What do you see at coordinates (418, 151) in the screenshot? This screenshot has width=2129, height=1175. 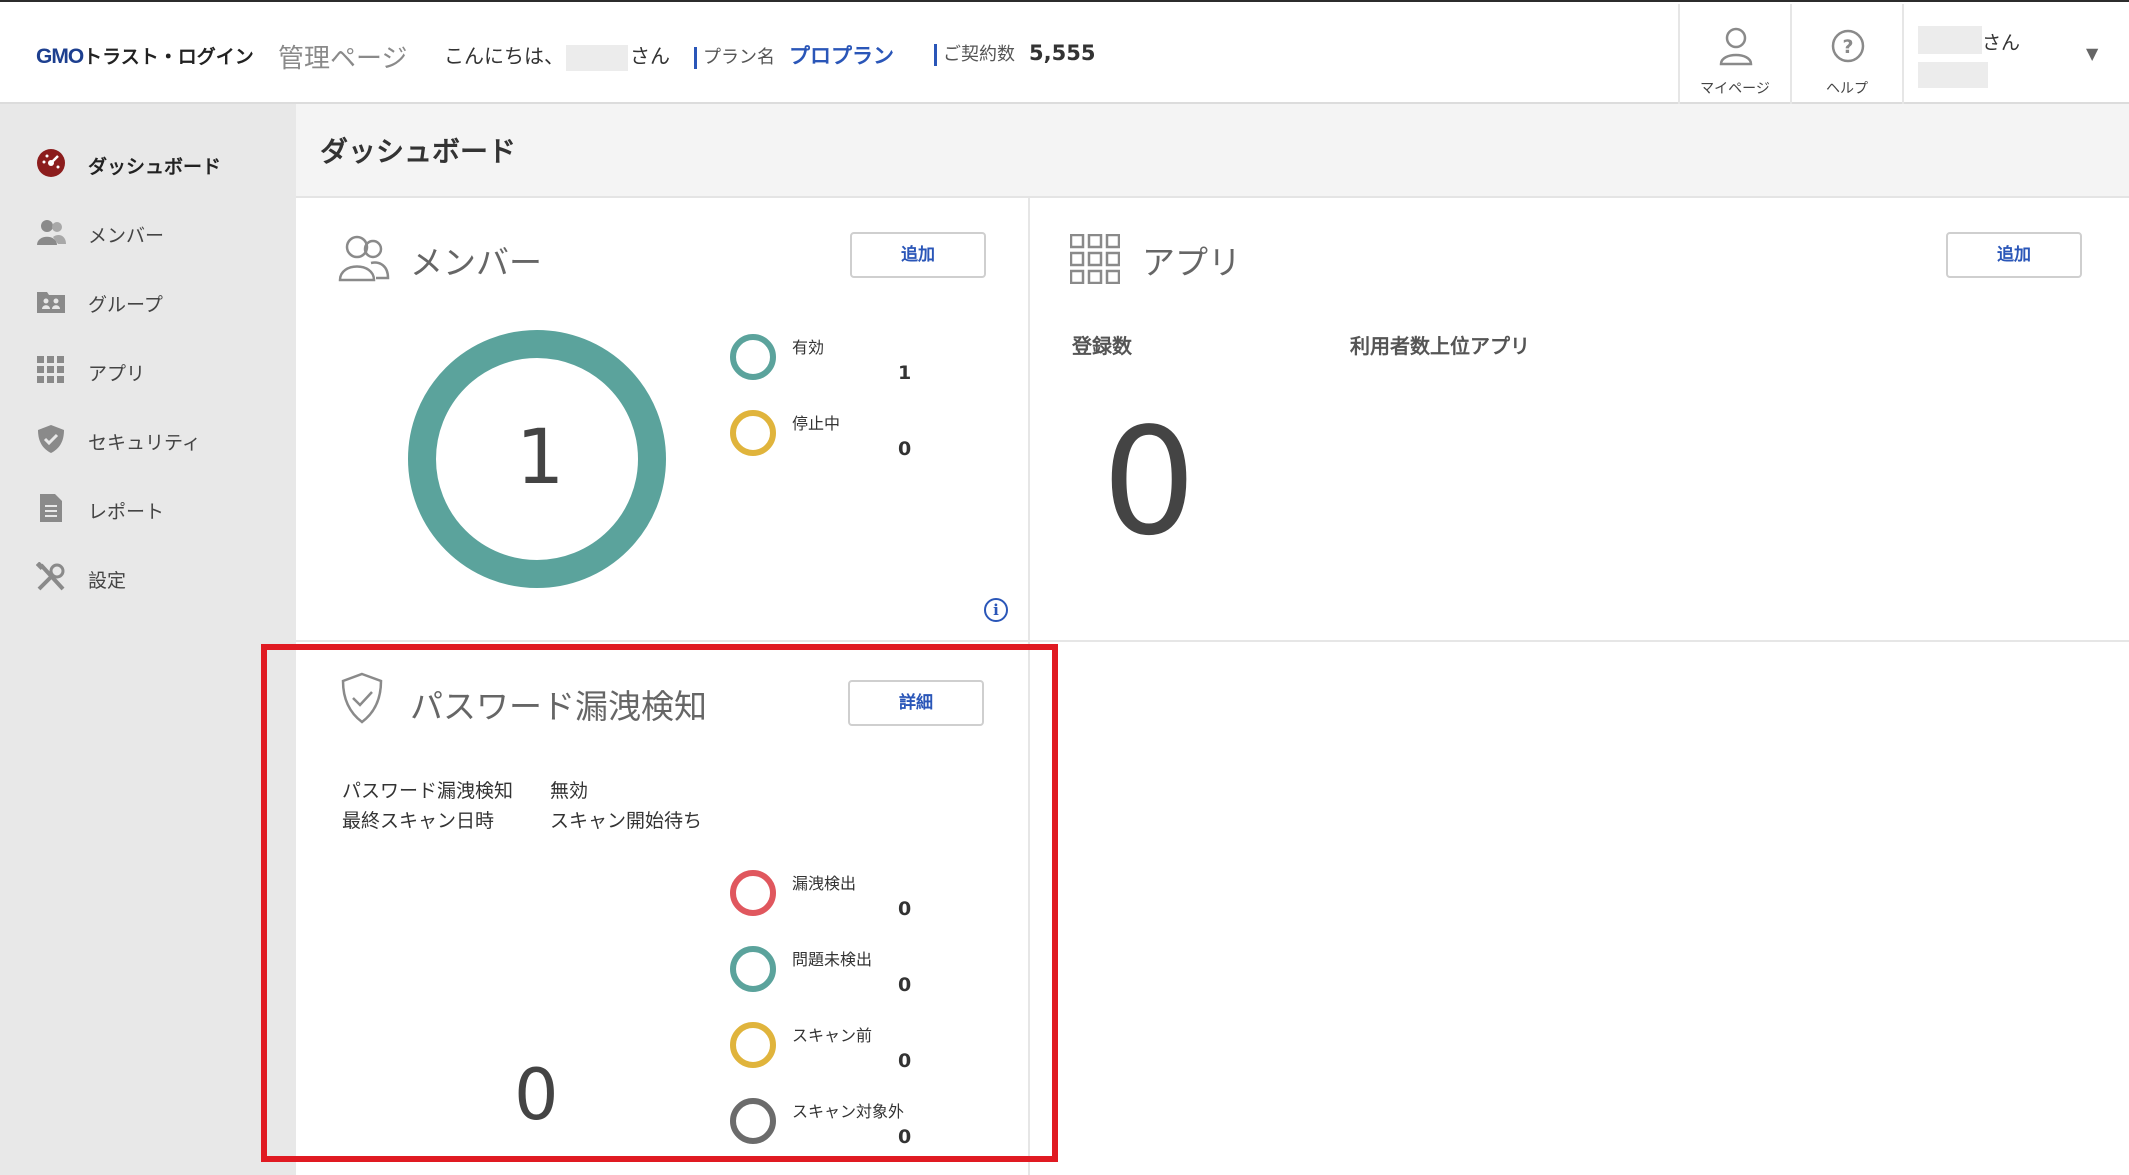 I see `page-title: ダッシュボード` at bounding box center [418, 151].